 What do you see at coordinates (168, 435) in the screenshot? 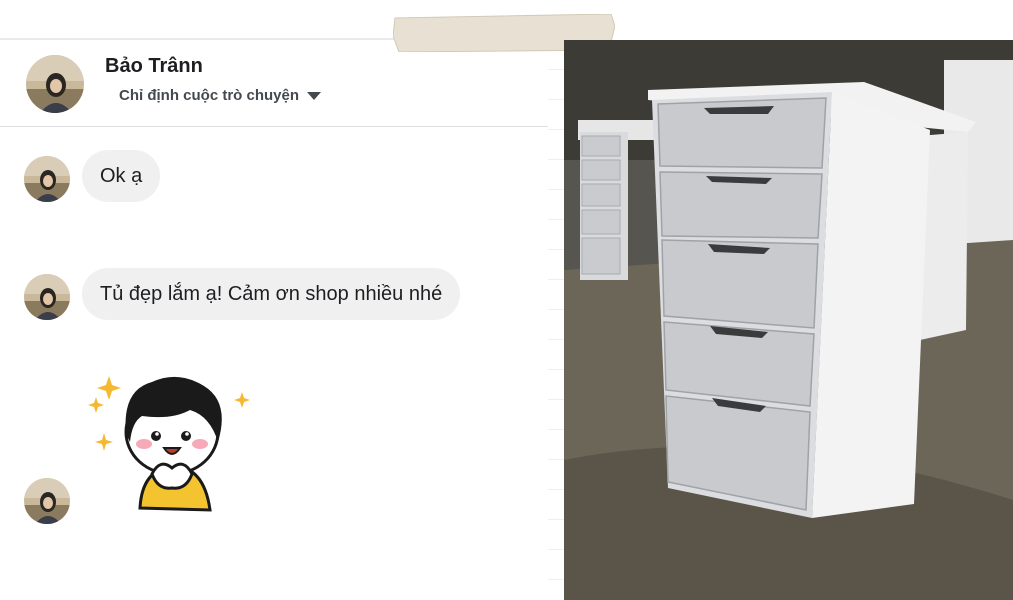
I see `girl-sticker-icon` at bounding box center [168, 435].